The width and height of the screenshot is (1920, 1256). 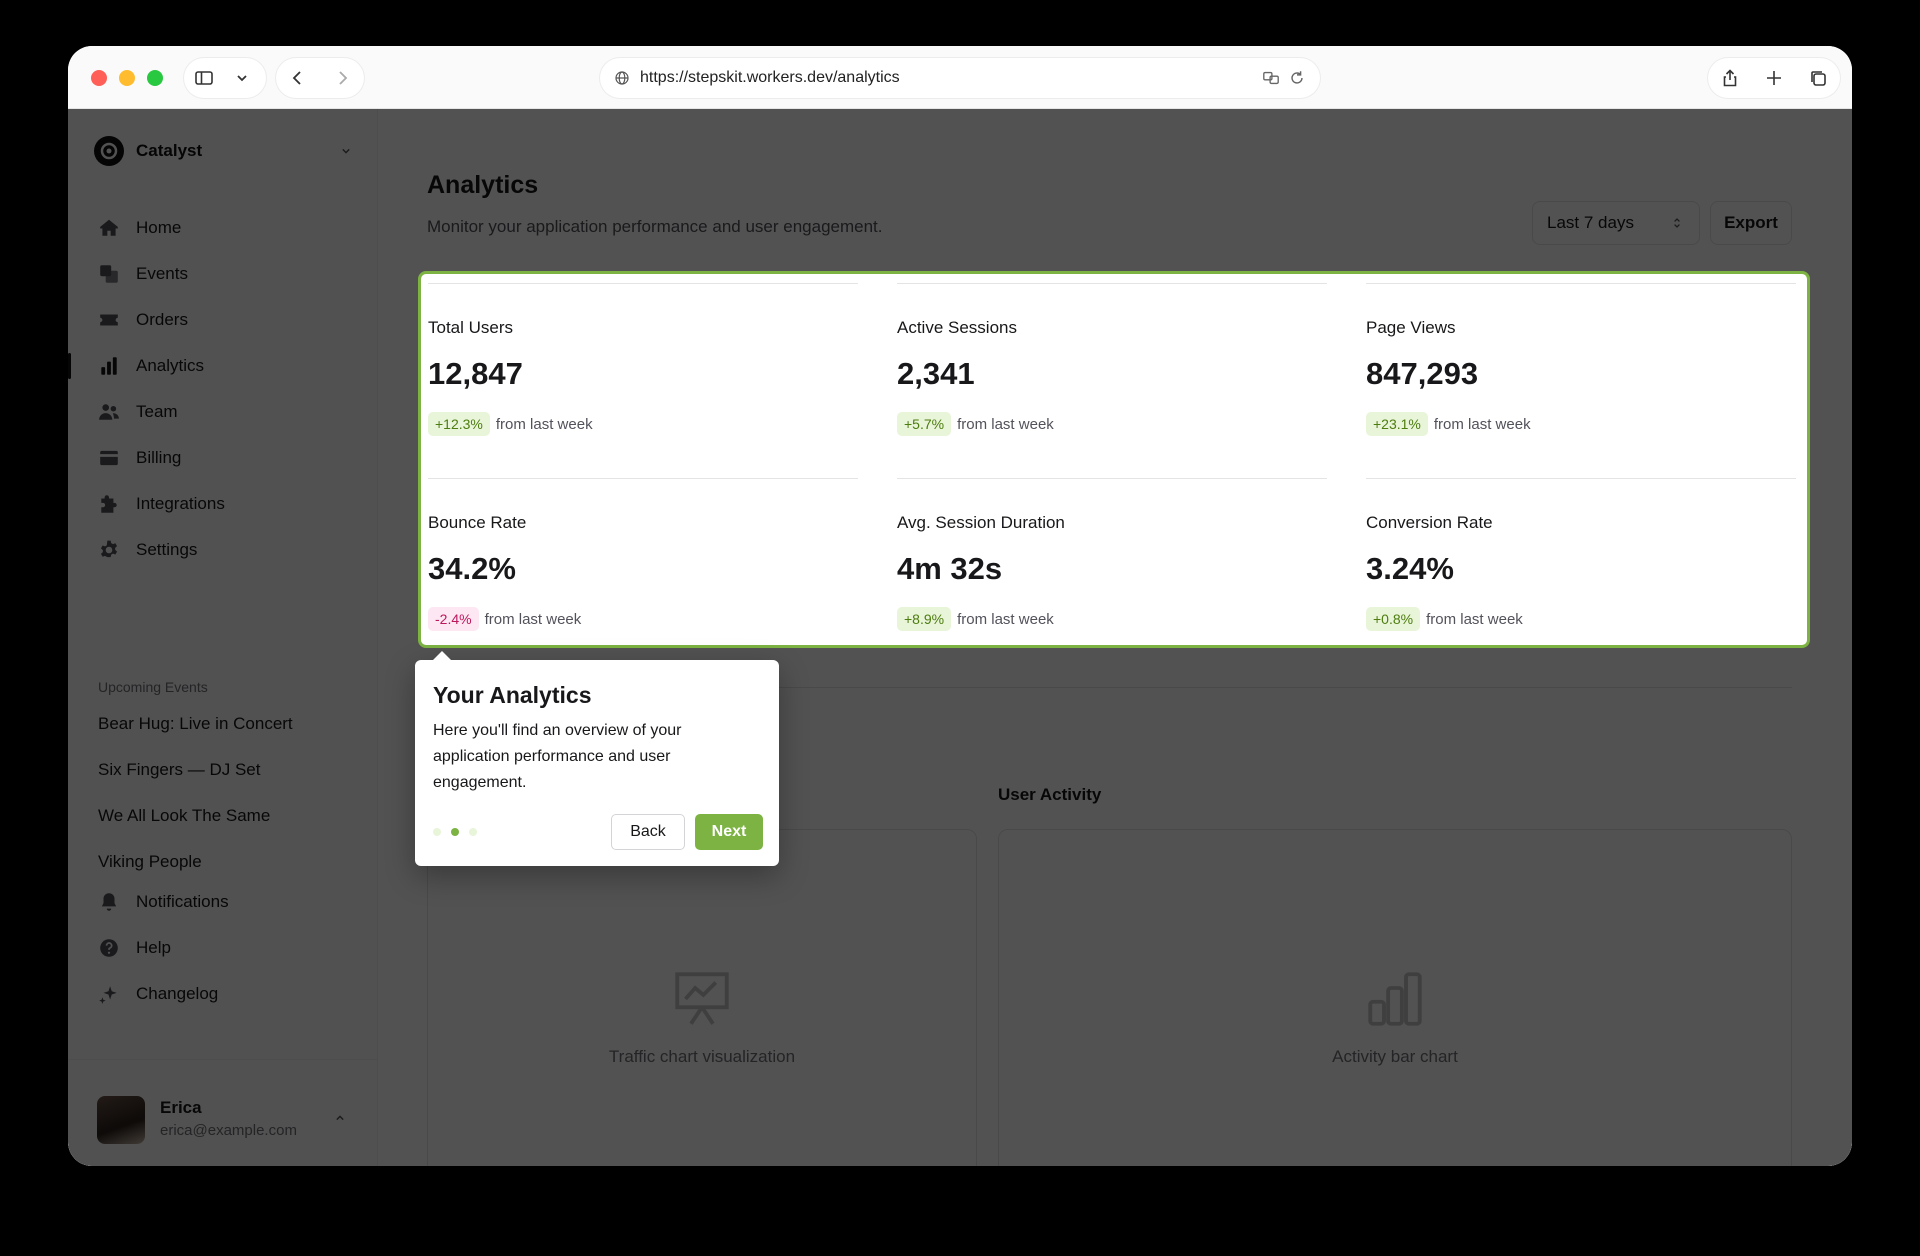 I want to click on sidebar-item-label: Team, so click(x=157, y=411).